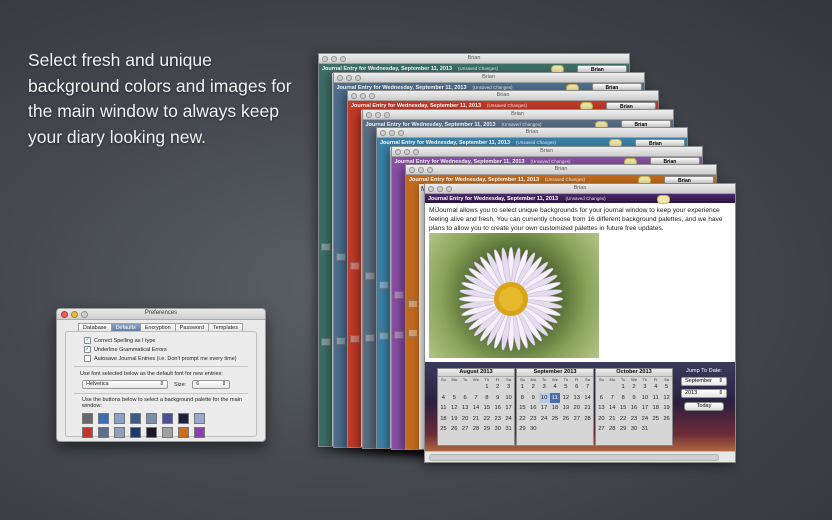  Describe the element at coordinates (170, 349) in the screenshot. I see `grammar-checkbox-row: ✓ Underline Grammatical Errors` at that location.